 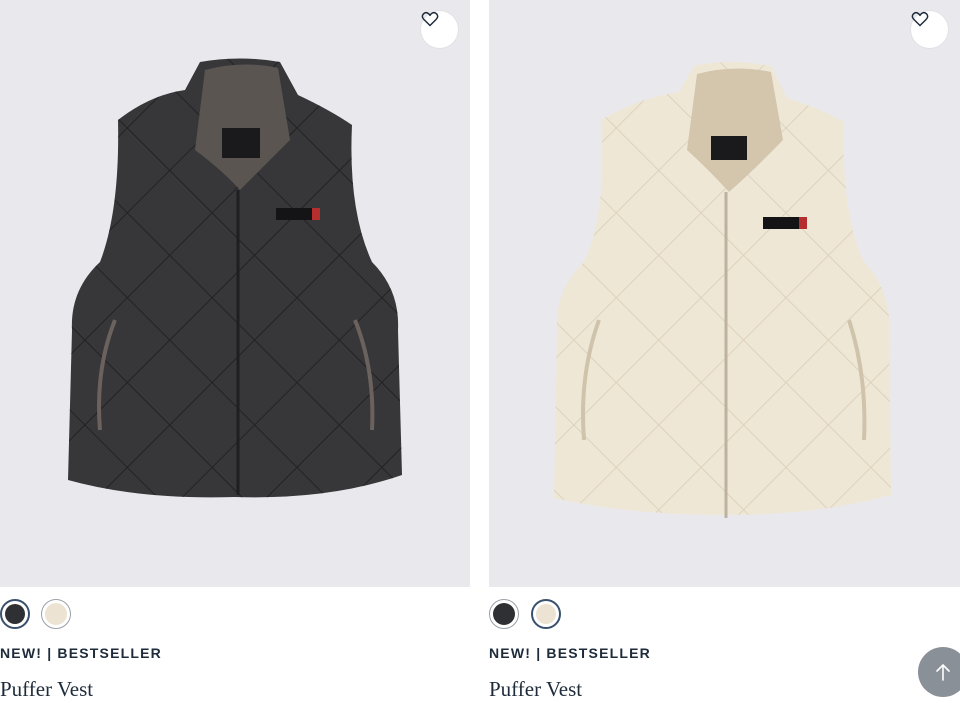 I want to click on back-to-top-button, so click(x=939, y=672).